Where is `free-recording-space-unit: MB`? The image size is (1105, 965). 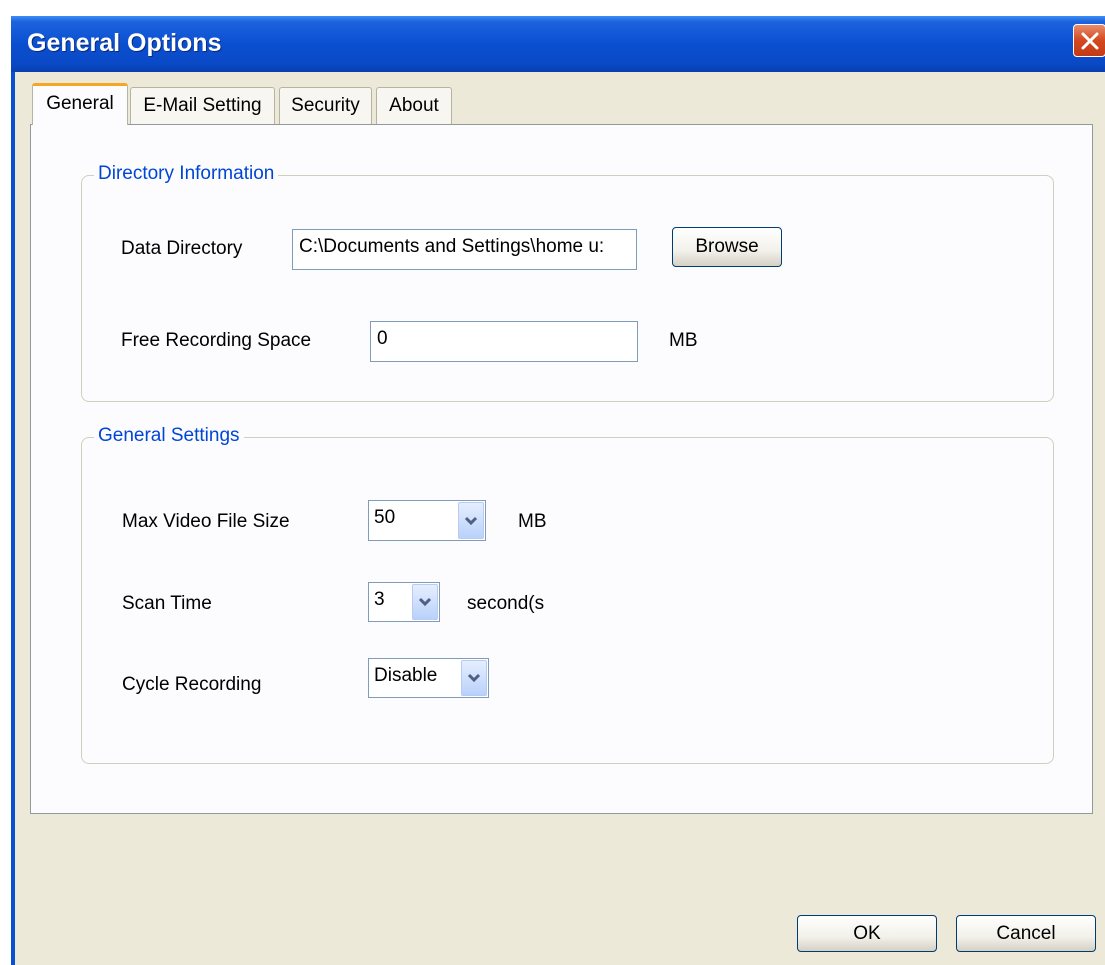 free-recording-space-unit: MB is located at coordinates (683, 340).